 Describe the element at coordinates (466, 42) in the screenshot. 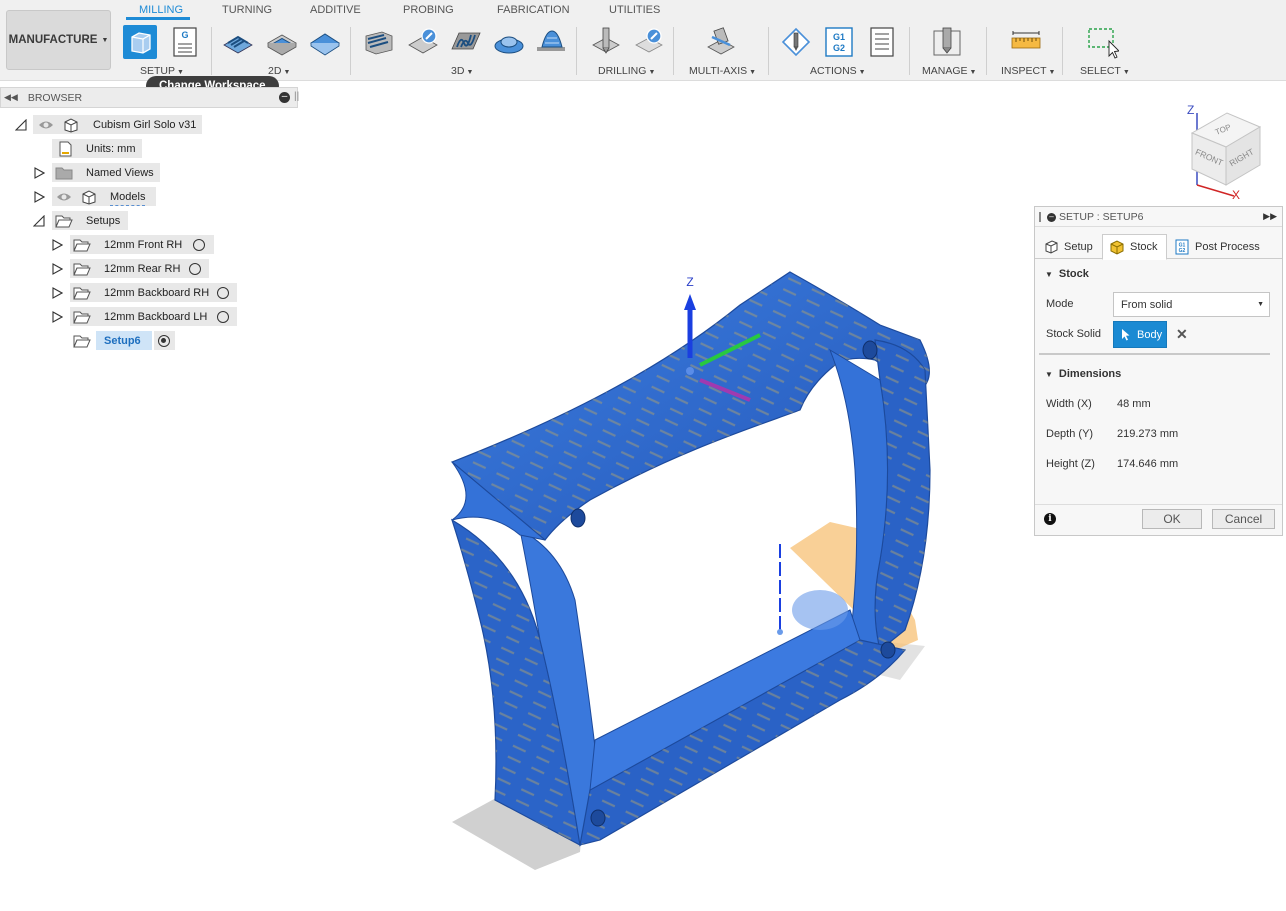

I see `contour-icon` at that location.